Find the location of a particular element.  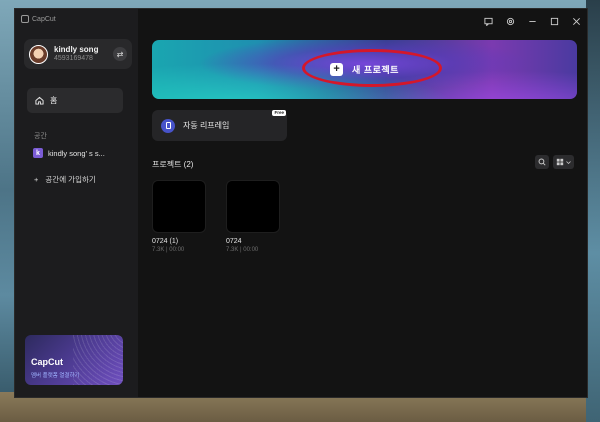

grid-icon is located at coordinates (560, 162).